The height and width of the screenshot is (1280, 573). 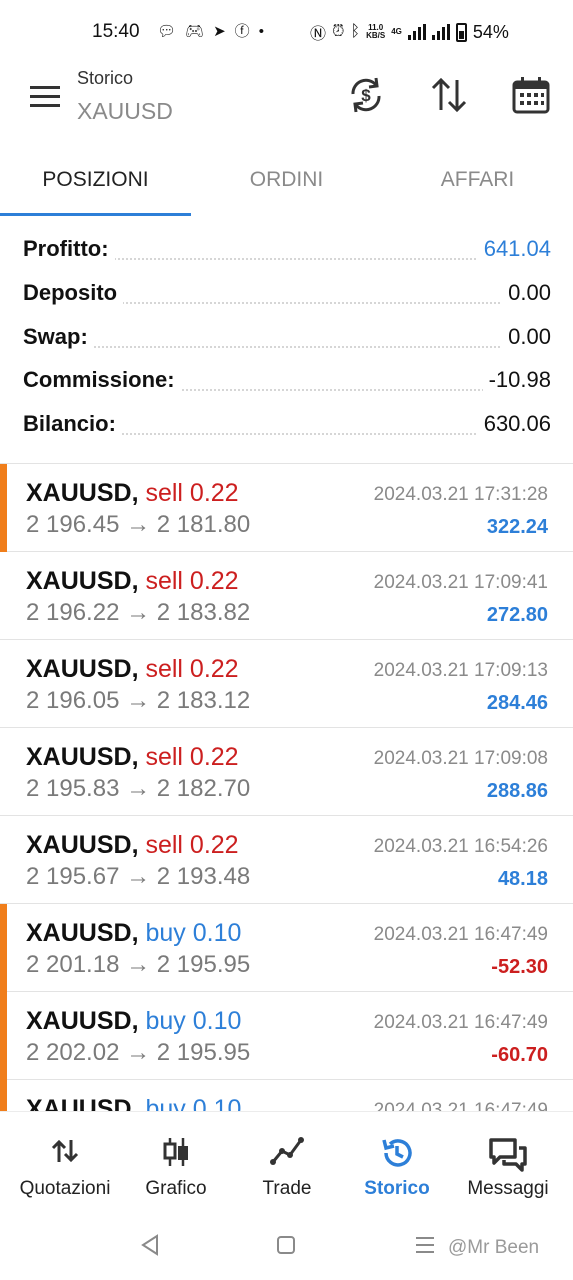 I want to click on nav-storico: Storico, so click(x=397, y=1160).